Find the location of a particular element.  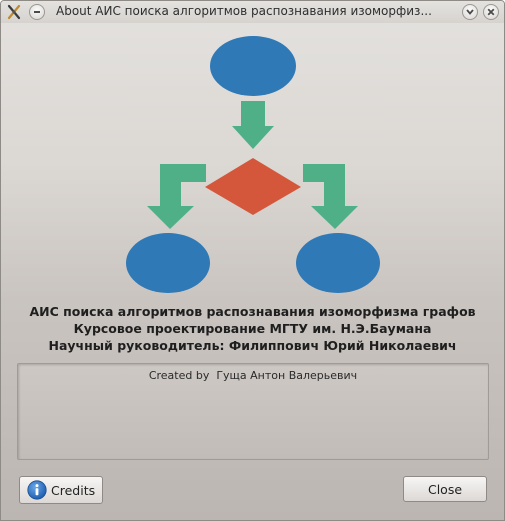

close-button-label: Close is located at coordinates (445, 489).